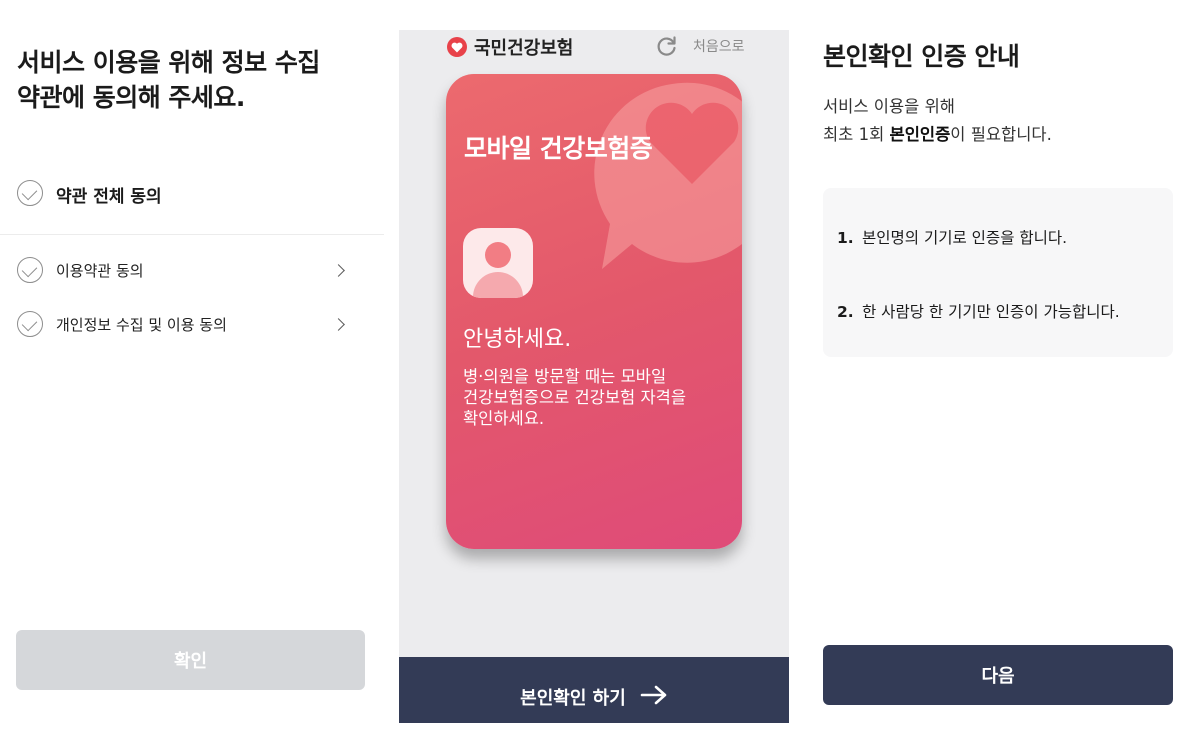 The height and width of the screenshot is (731, 1184). I want to click on step-item: 2. 한 사람당 한 기기만 인증이 가능합니다., so click(978, 312).